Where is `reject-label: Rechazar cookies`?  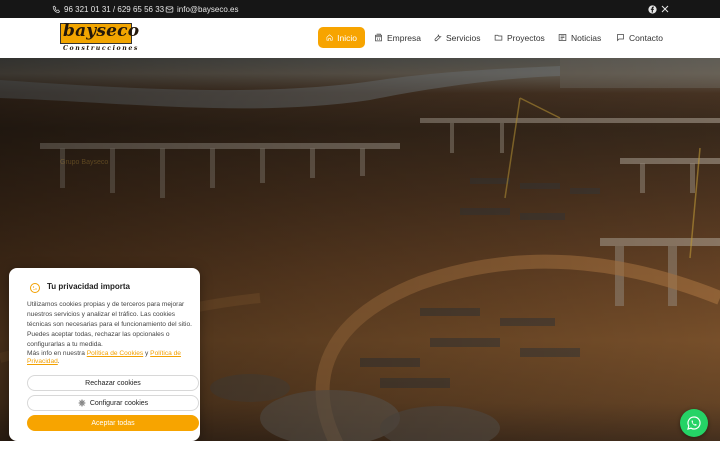 reject-label: Rechazar cookies is located at coordinates (113, 383).